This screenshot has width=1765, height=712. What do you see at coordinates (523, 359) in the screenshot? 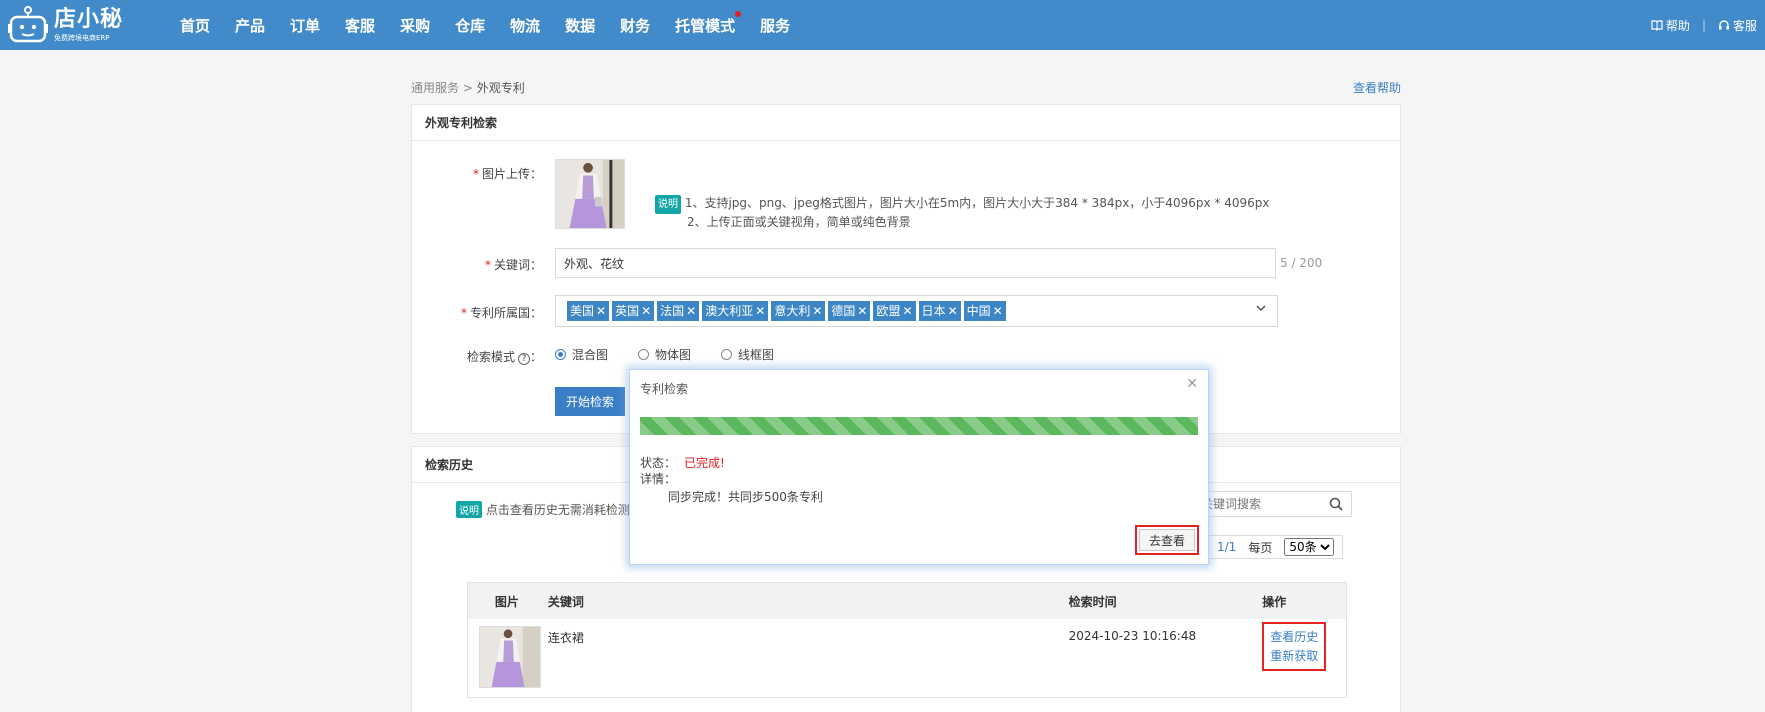
I see `help-question-icon: ?` at bounding box center [523, 359].